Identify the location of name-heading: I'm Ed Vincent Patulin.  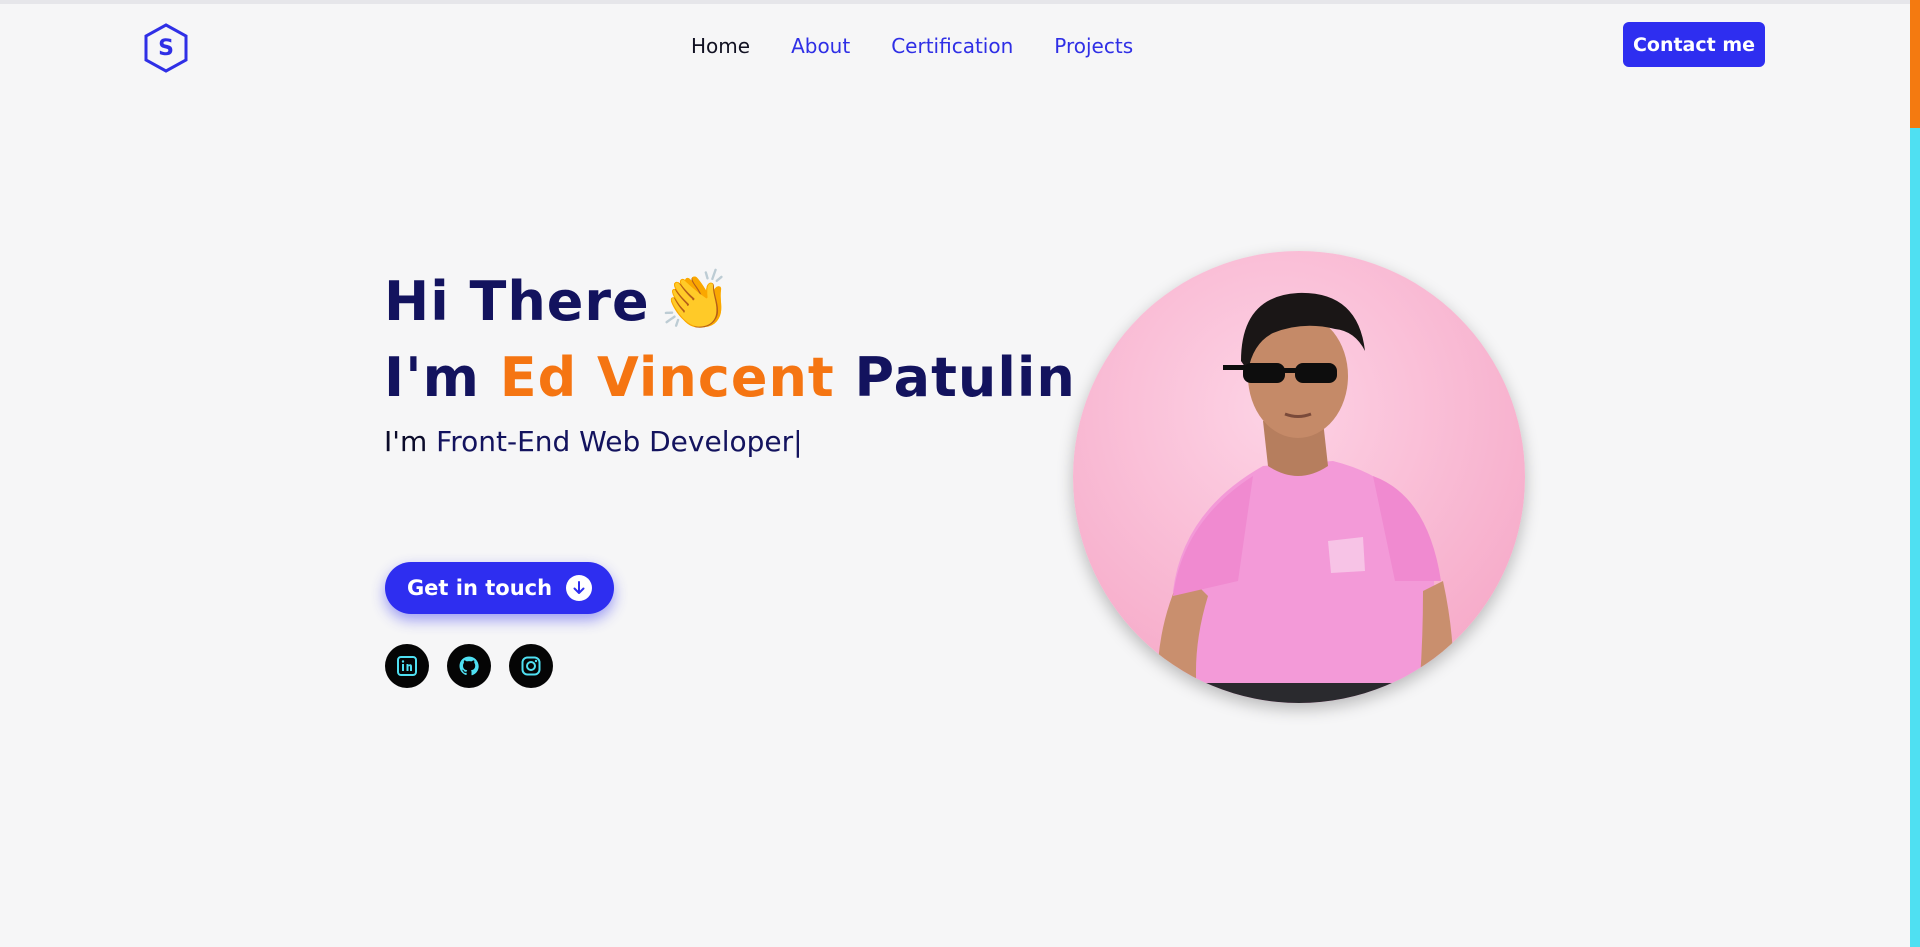
(730, 378).